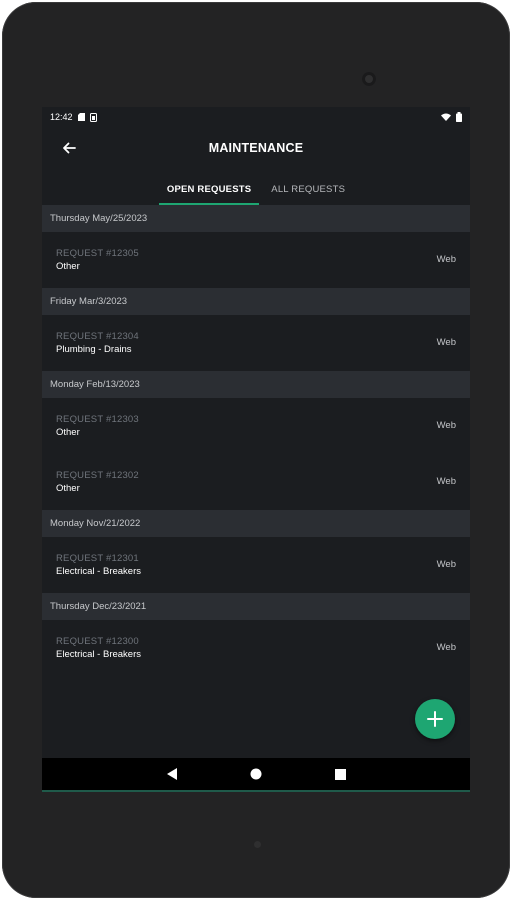 The width and height of the screenshot is (512, 900). What do you see at coordinates (81, 117) in the screenshot?
I see `sd-card-icon` at bounding box center [81, 117].